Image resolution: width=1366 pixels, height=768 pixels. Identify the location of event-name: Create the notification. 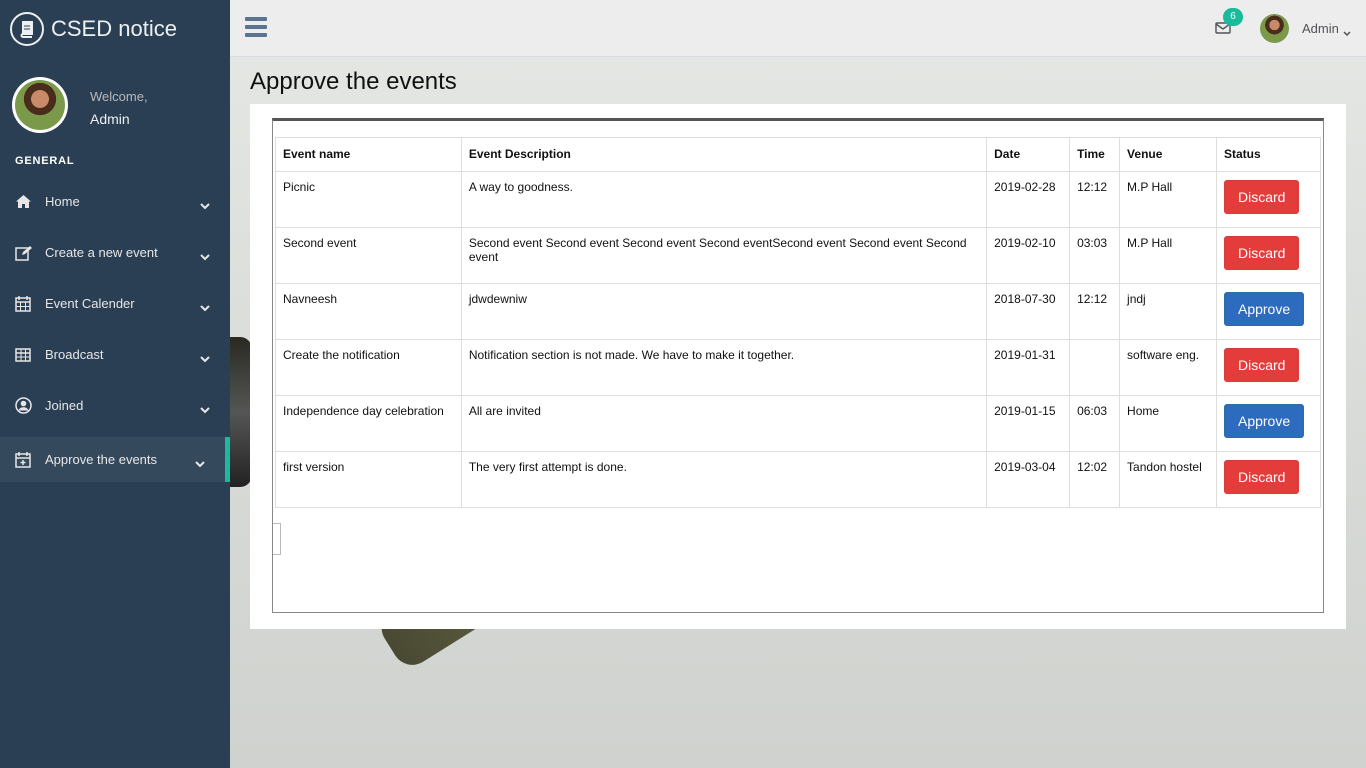
(368, 367).